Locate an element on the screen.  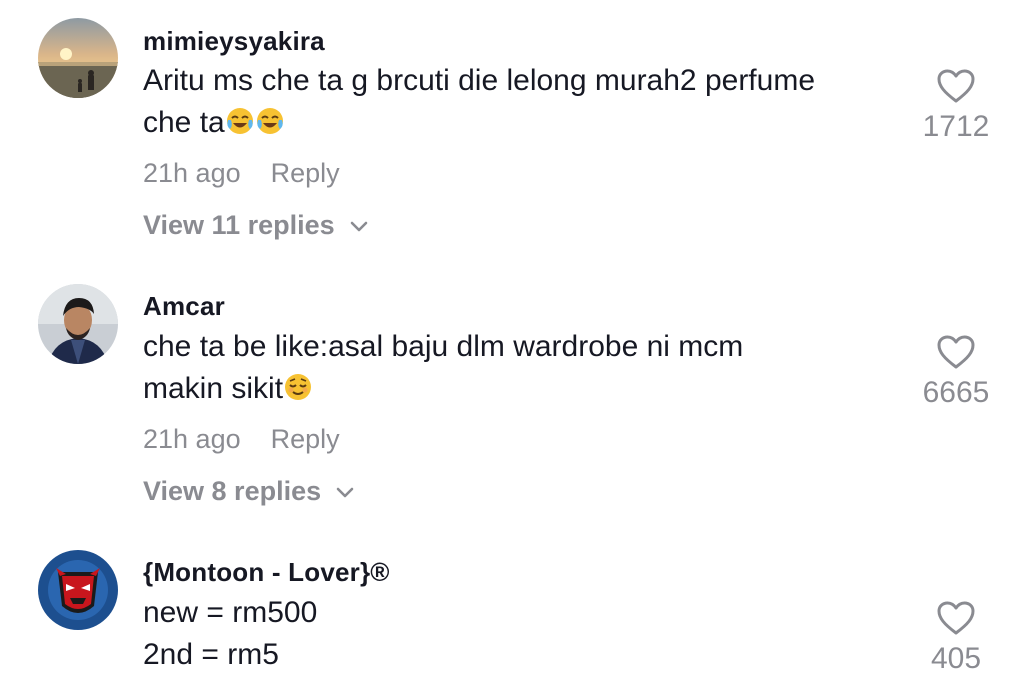
red-mask-emblem-avatar-icon is located at coordinates (78, 590).